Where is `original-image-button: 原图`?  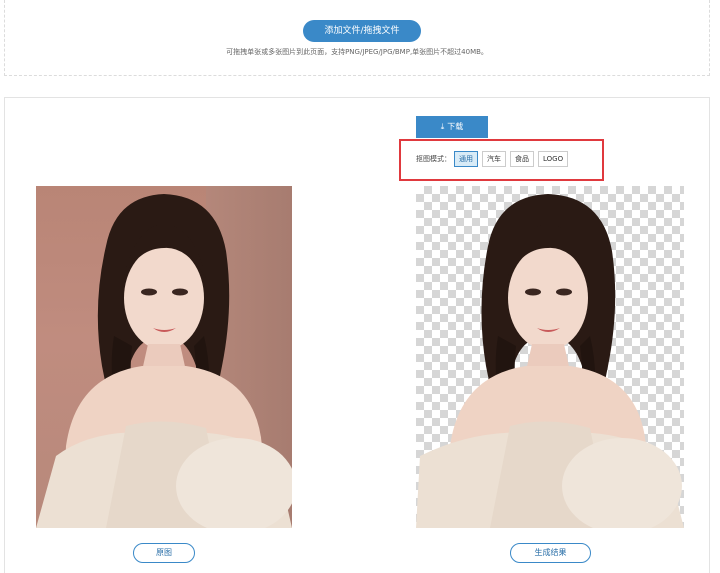 original-image-button: 原图 is located at coordinates (164, 553).